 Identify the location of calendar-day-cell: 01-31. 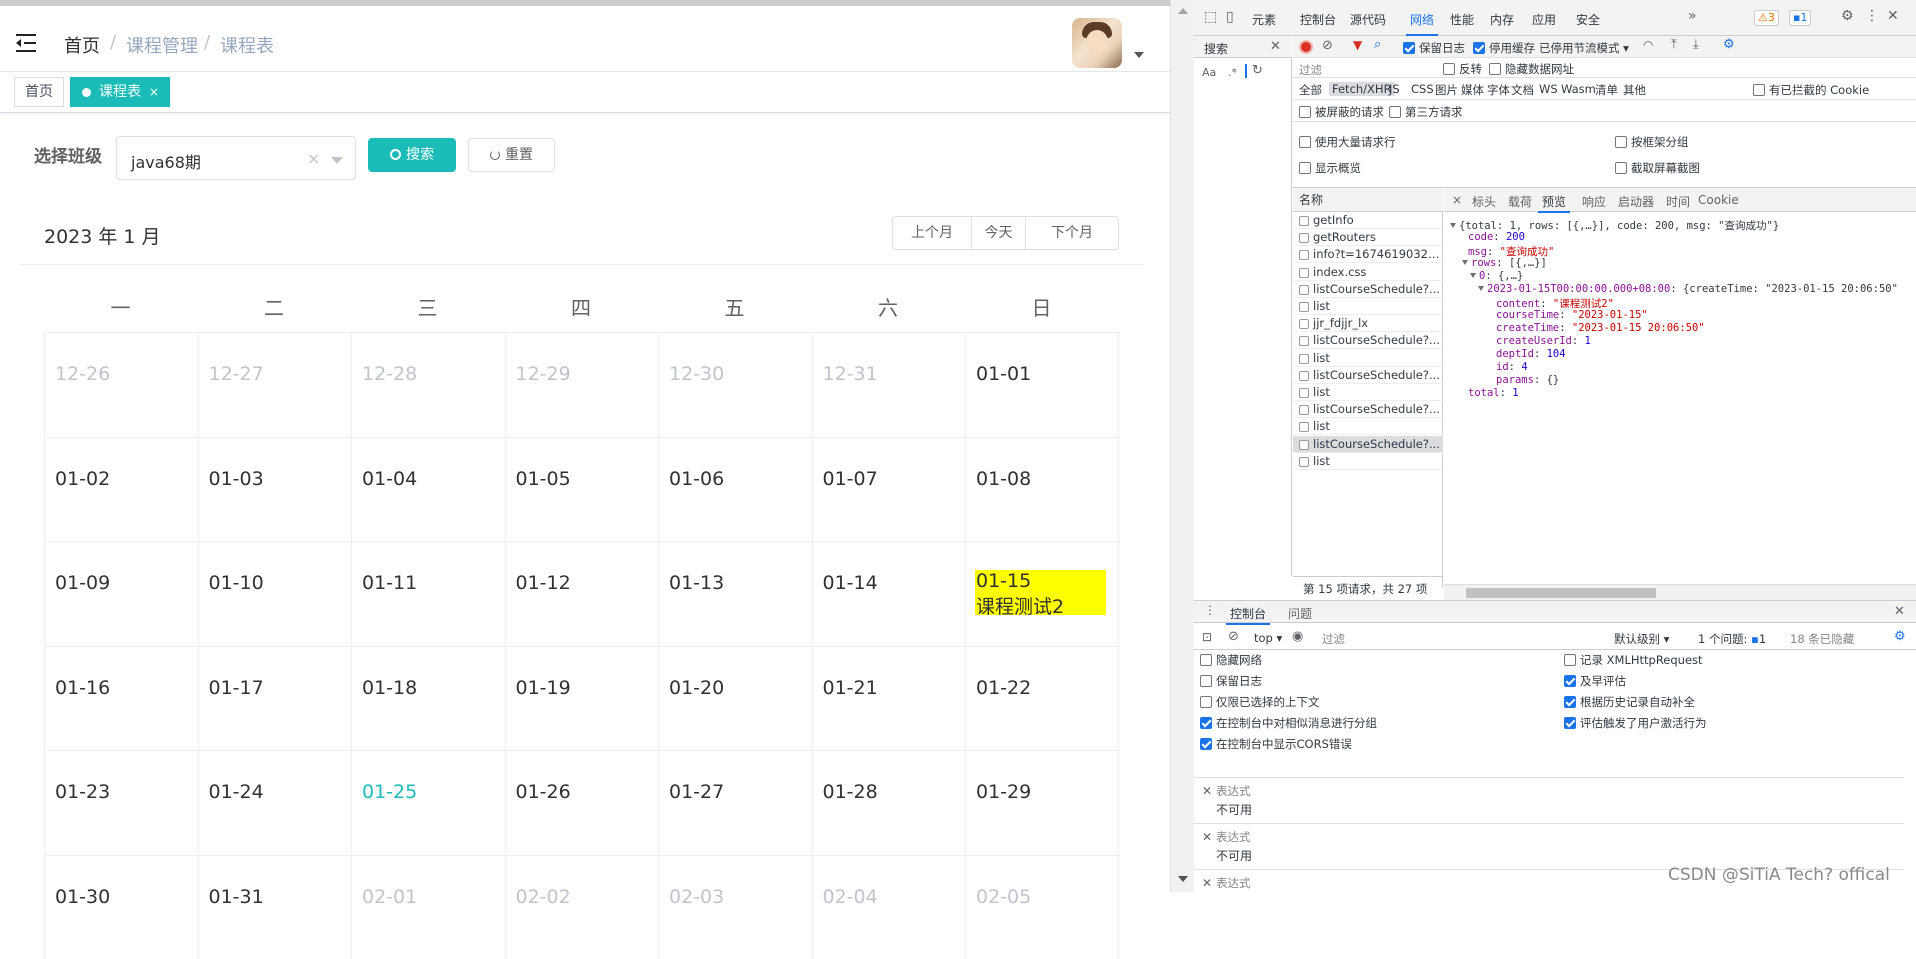
(274, 906).